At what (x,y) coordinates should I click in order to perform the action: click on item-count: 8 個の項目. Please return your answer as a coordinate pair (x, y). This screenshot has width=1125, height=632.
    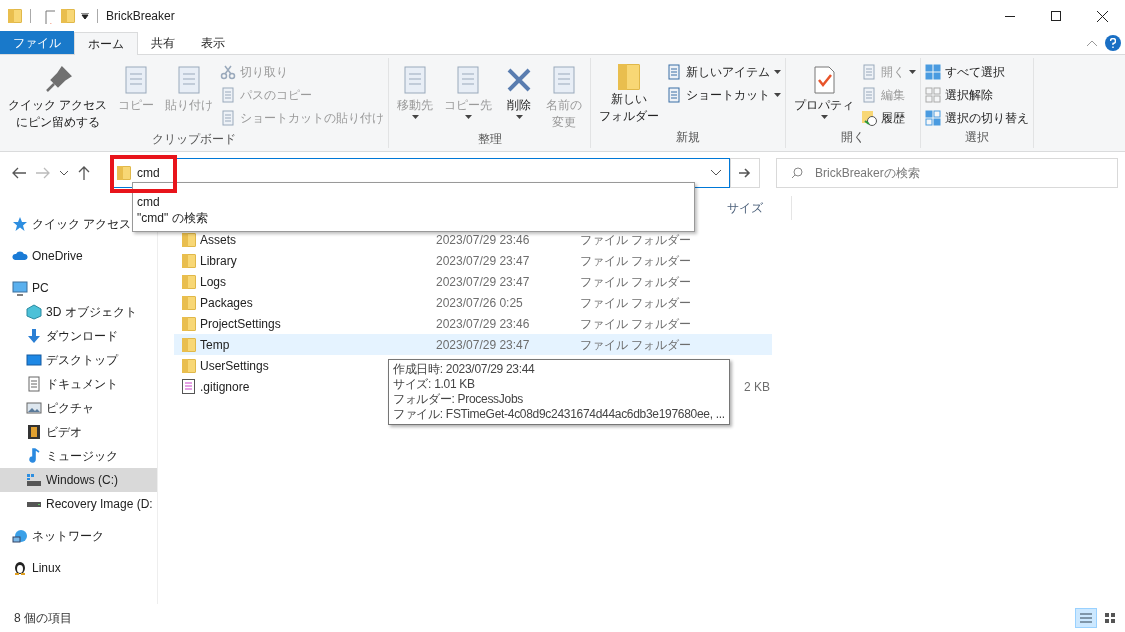
    Looking at the image, I should click on (43, 618).